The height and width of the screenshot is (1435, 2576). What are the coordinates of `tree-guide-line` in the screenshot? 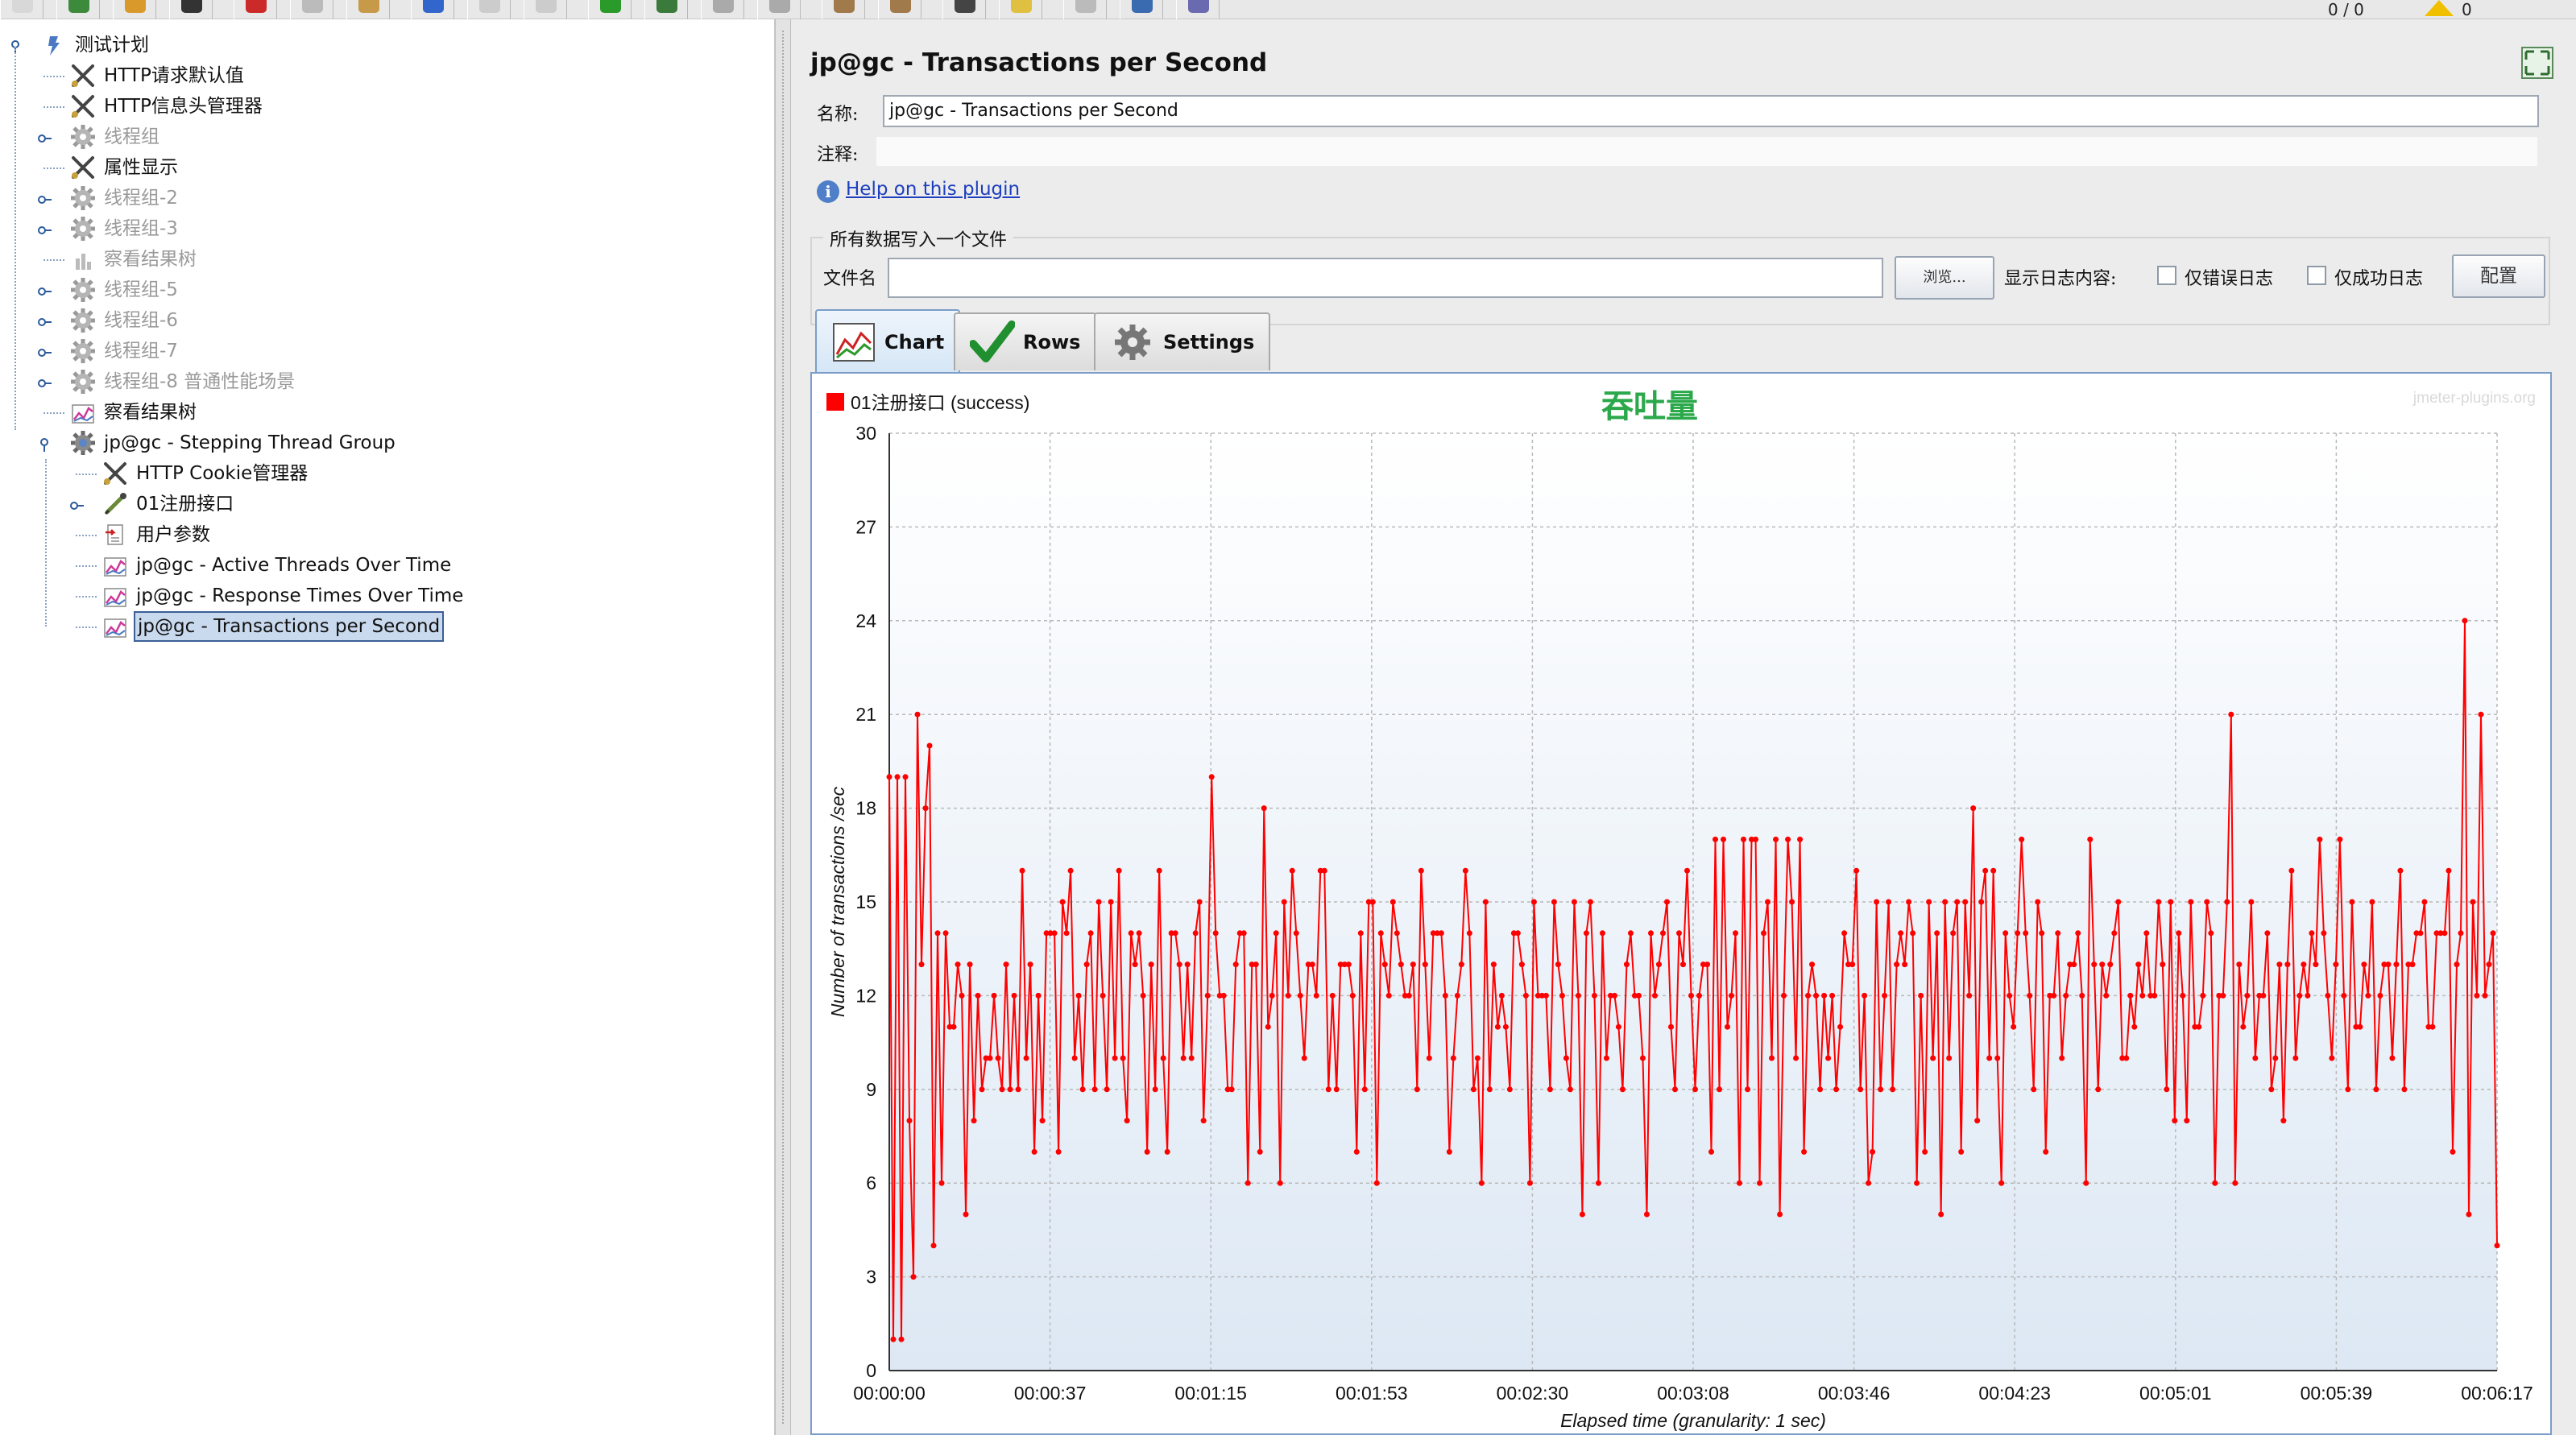 It's located at (46, 543).